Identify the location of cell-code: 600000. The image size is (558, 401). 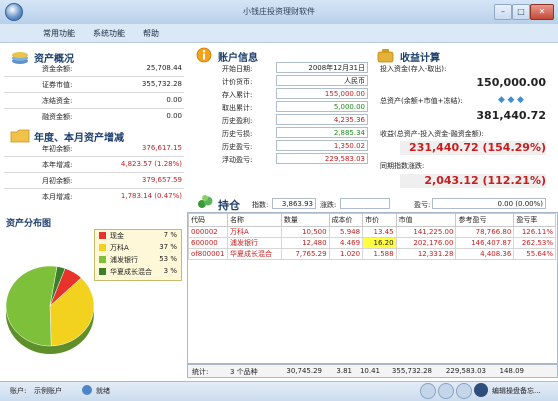
(208, 243).